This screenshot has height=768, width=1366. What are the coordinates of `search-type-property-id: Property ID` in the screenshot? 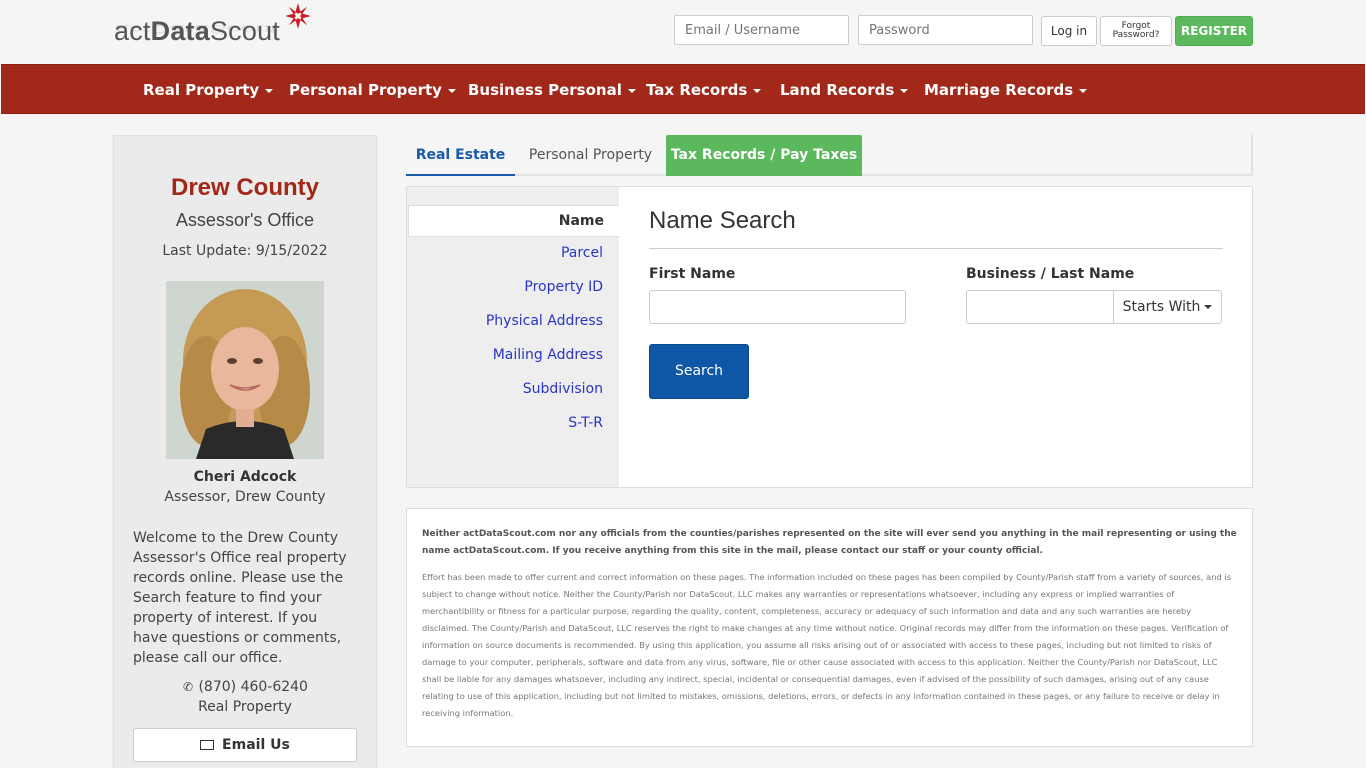 It's located at (563, 287).